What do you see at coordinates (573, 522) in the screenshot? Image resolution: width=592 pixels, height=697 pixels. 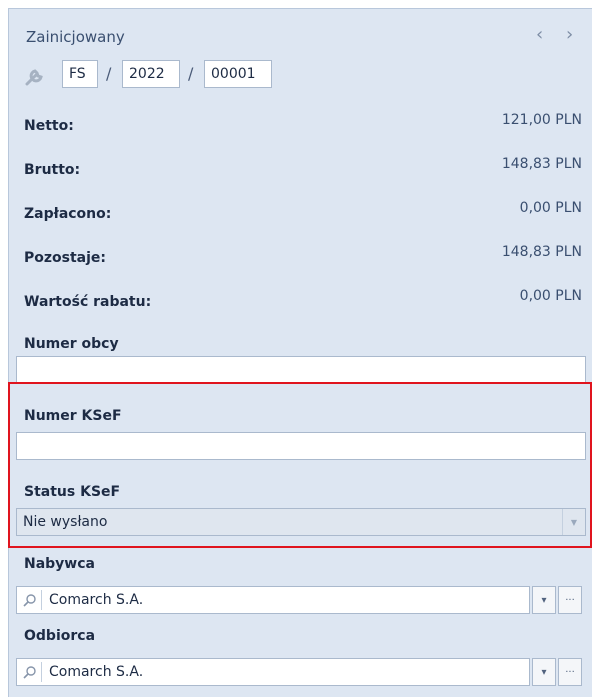 I see `chevron-down-icon: ▼` at bounding box center [573, 522].